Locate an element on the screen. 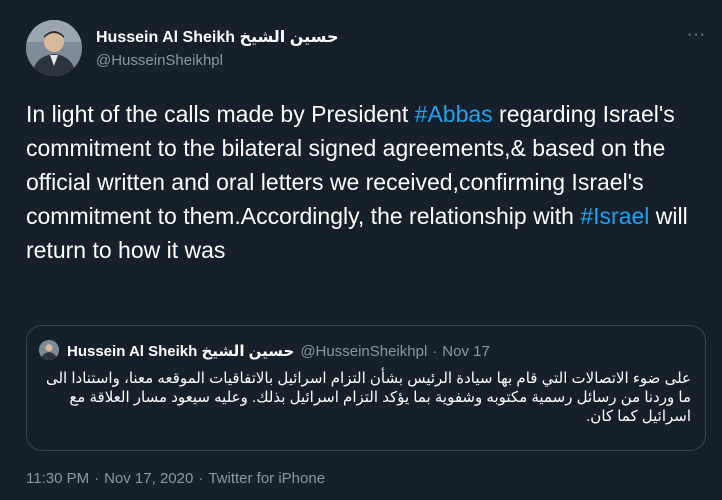  tweet-text-part-1: In light of the calls made by President is located at coordinates (220, 114).